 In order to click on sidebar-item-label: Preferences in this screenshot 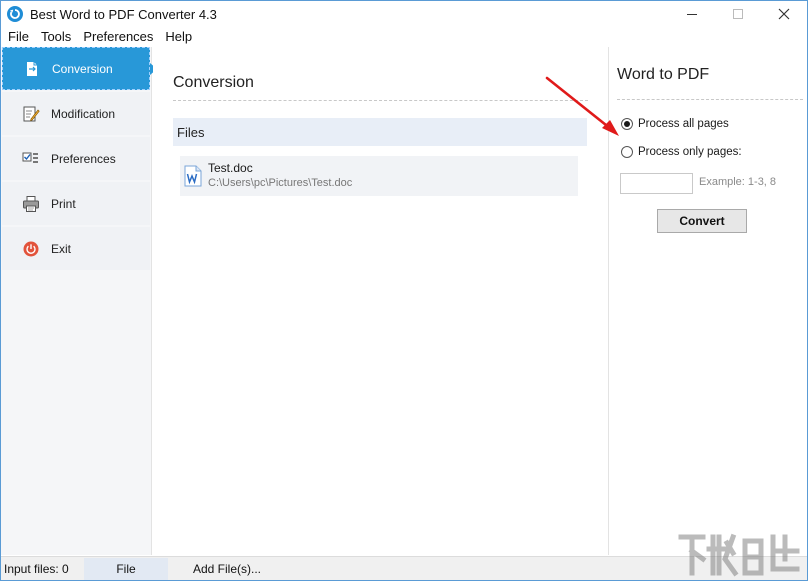, I will do `click(83, 158)`.